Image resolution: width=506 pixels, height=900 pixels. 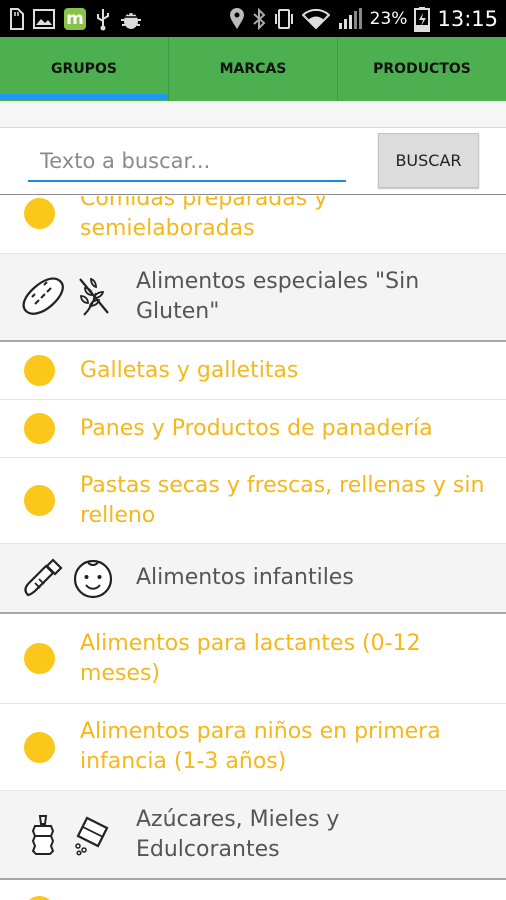 I want to click on group-label: Azúcares, Mieles y Edulcorantes, so click(x=238, y=834).